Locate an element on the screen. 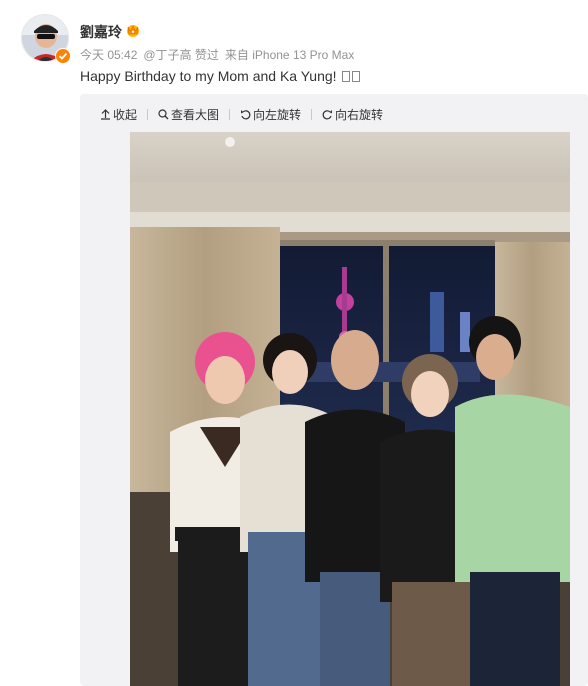 This screenshot has width=588, height=686. username: 劉嘉玲 is located at coordinates (101, 32).